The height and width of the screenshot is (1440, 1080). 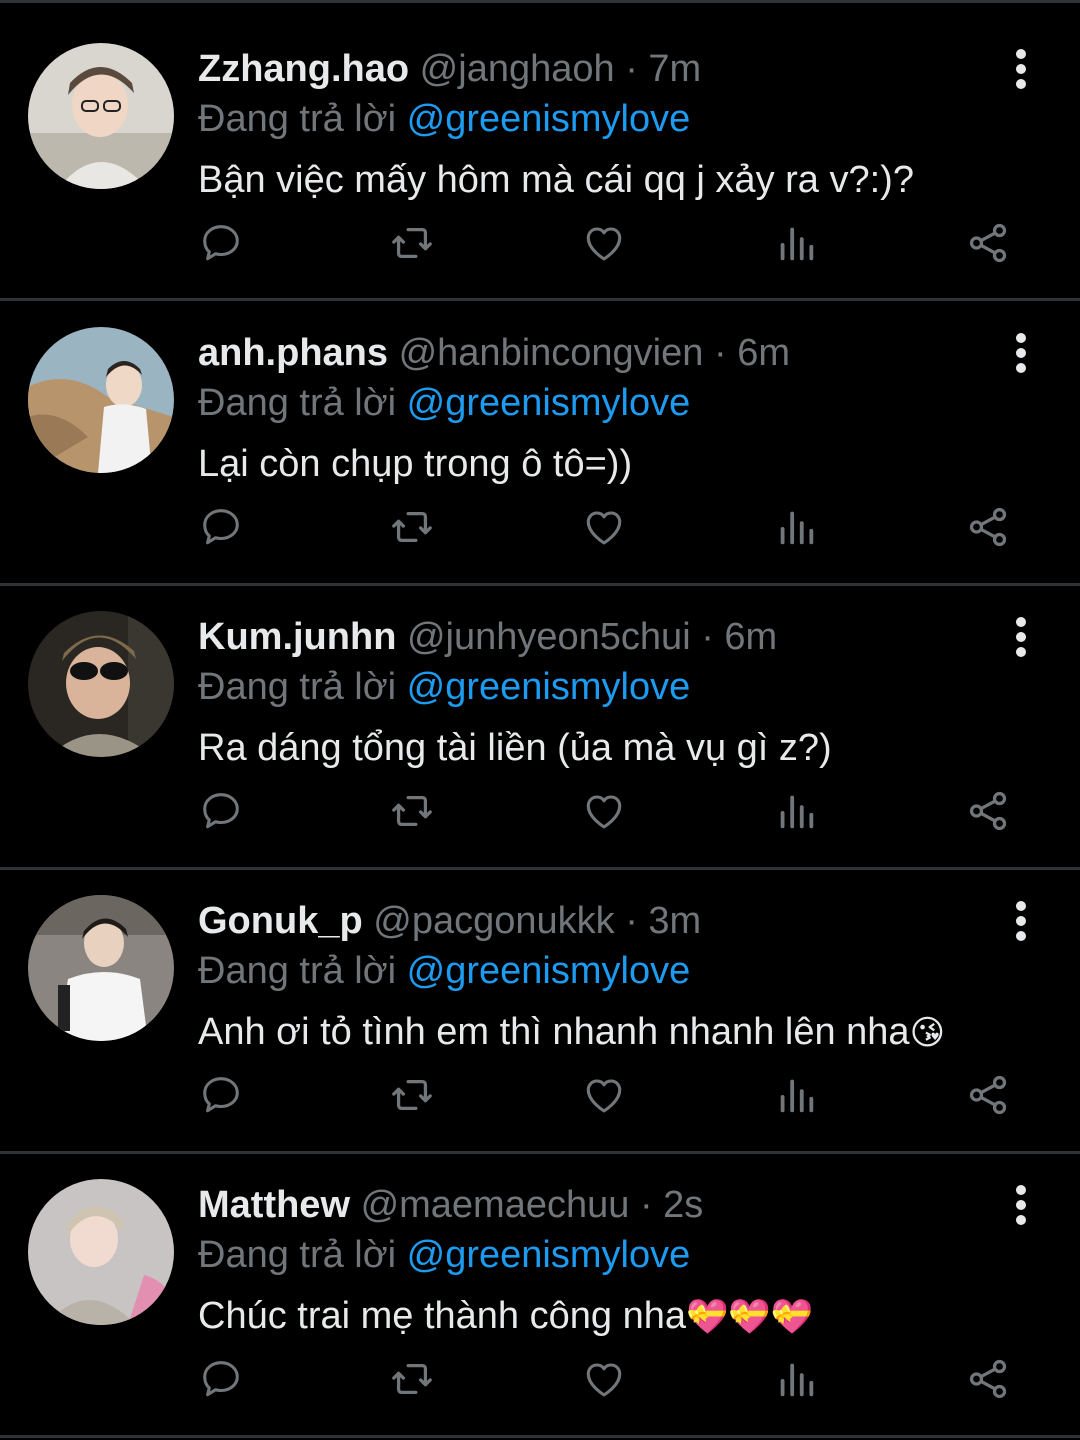 I want to click on display-name: Kum.junhn, so click(x=297, y=637).